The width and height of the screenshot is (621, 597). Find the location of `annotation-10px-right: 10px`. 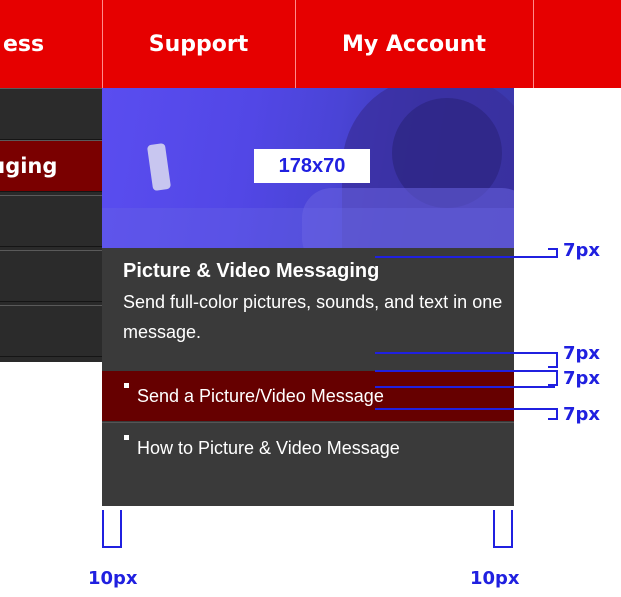

annotation-10px-right: 10px is located at coordinates (495, 578).